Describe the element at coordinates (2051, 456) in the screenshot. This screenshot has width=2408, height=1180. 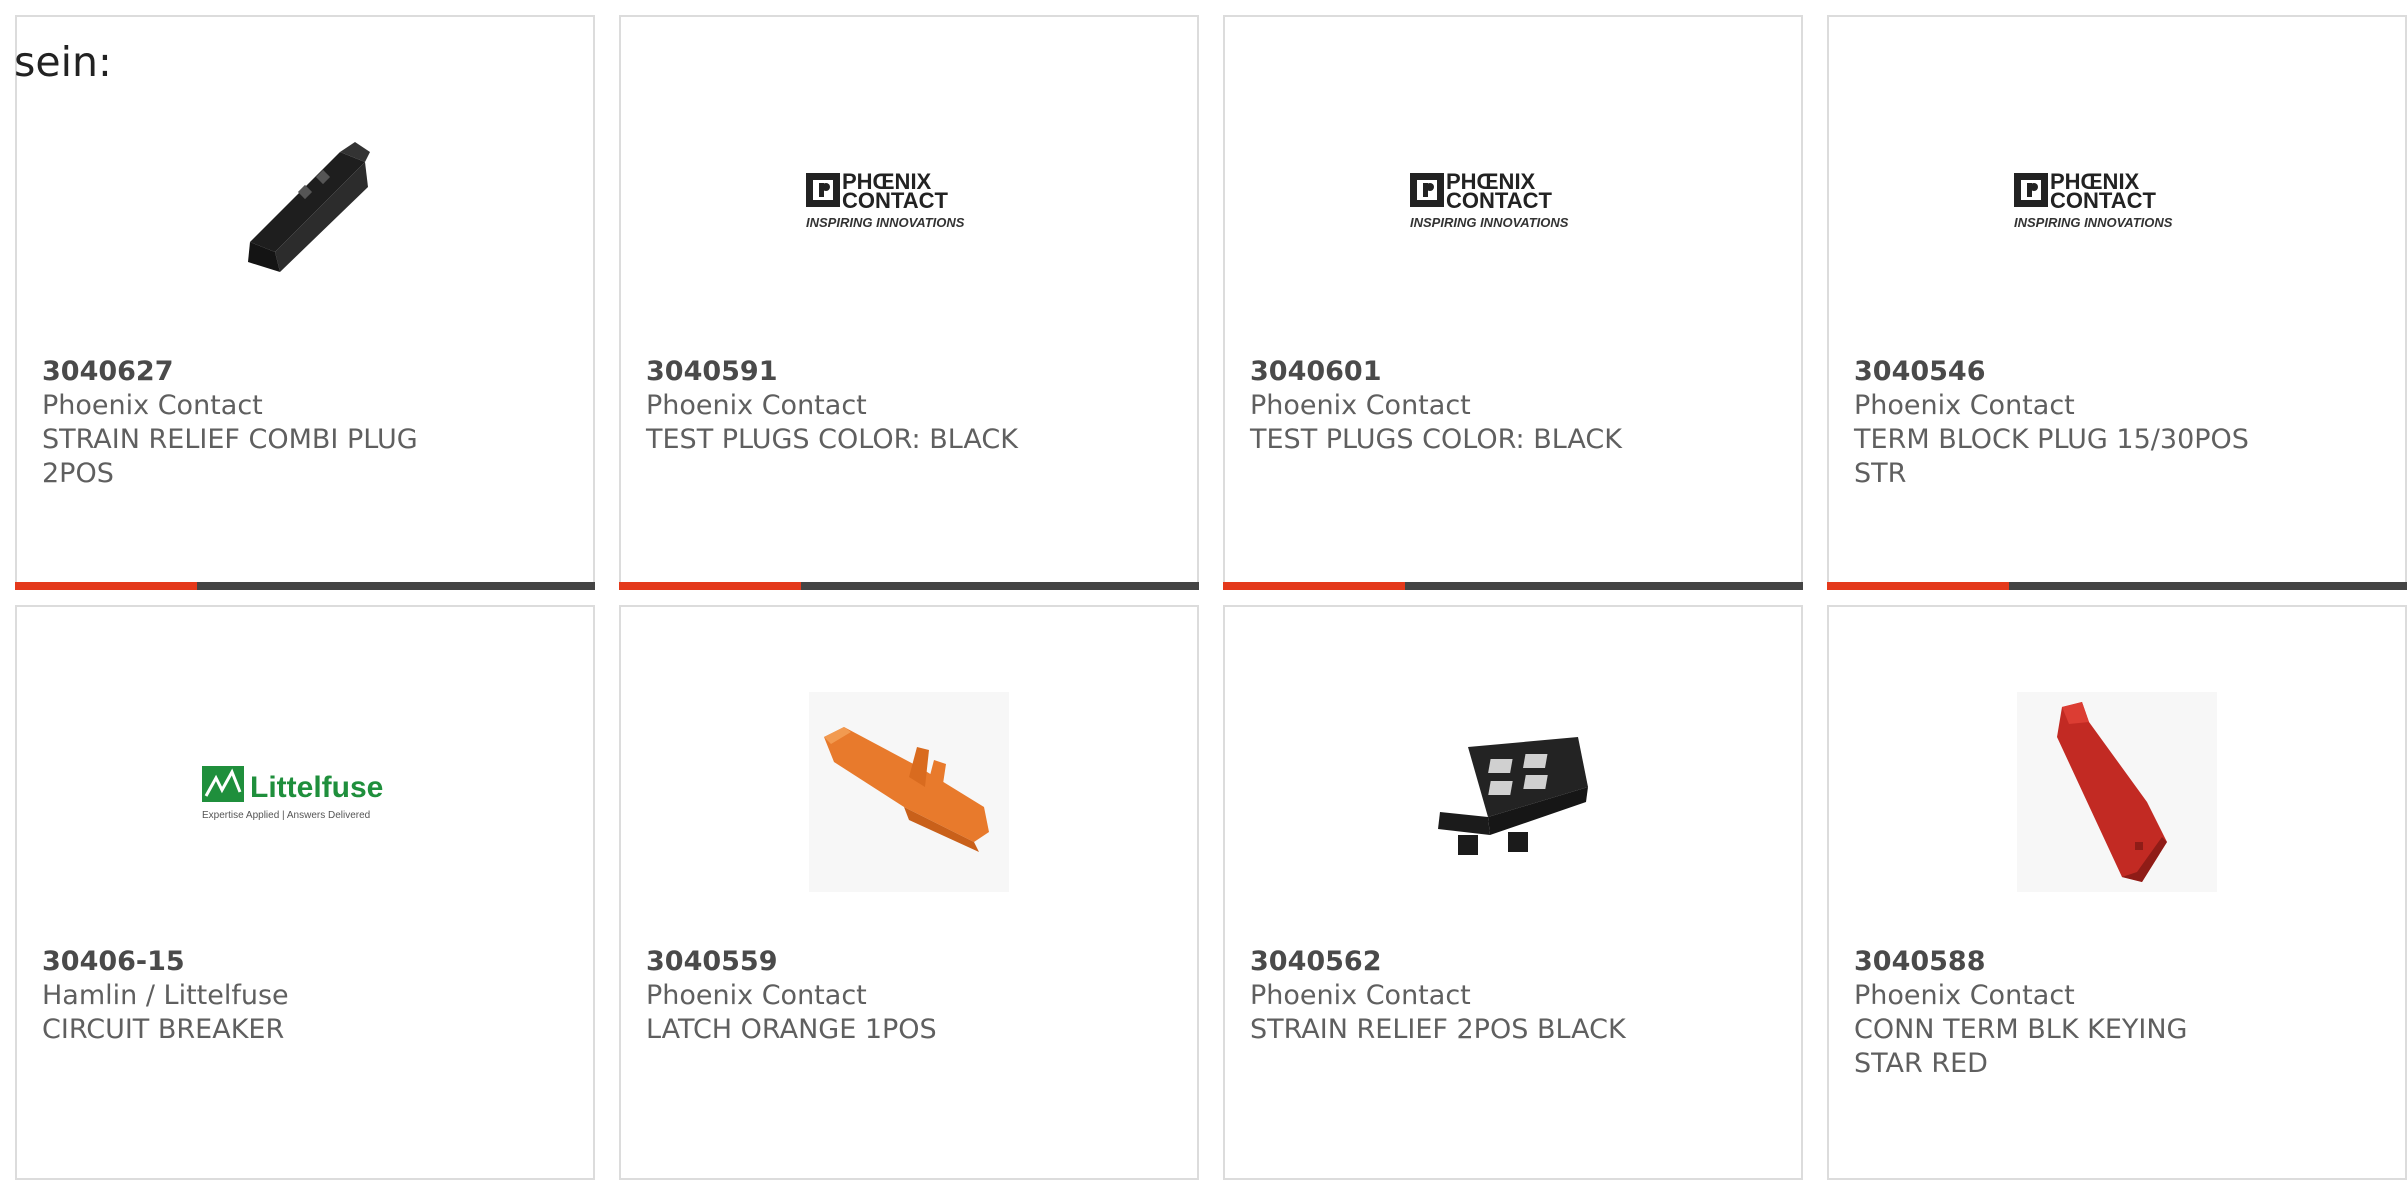
I see `description: TERM BLOCK PLUG 15/30POS STR` at that location.